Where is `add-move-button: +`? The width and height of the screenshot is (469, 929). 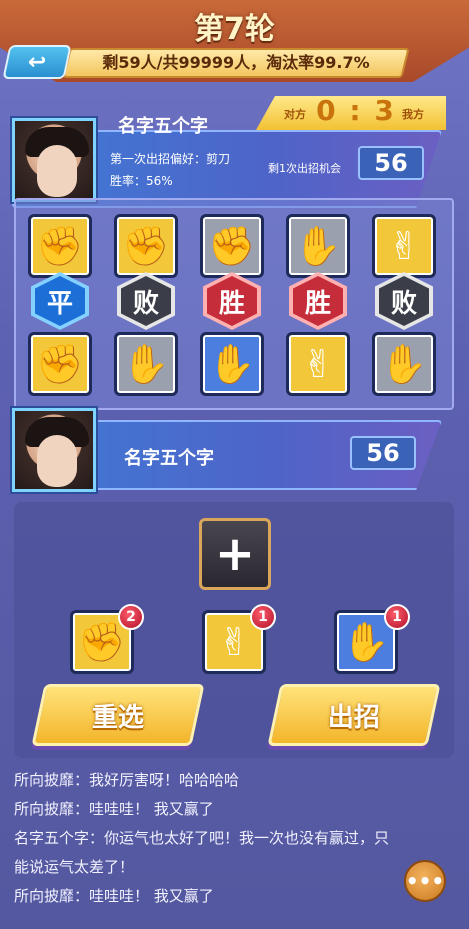
add-move-button: + is located at coordinates (235, 554).